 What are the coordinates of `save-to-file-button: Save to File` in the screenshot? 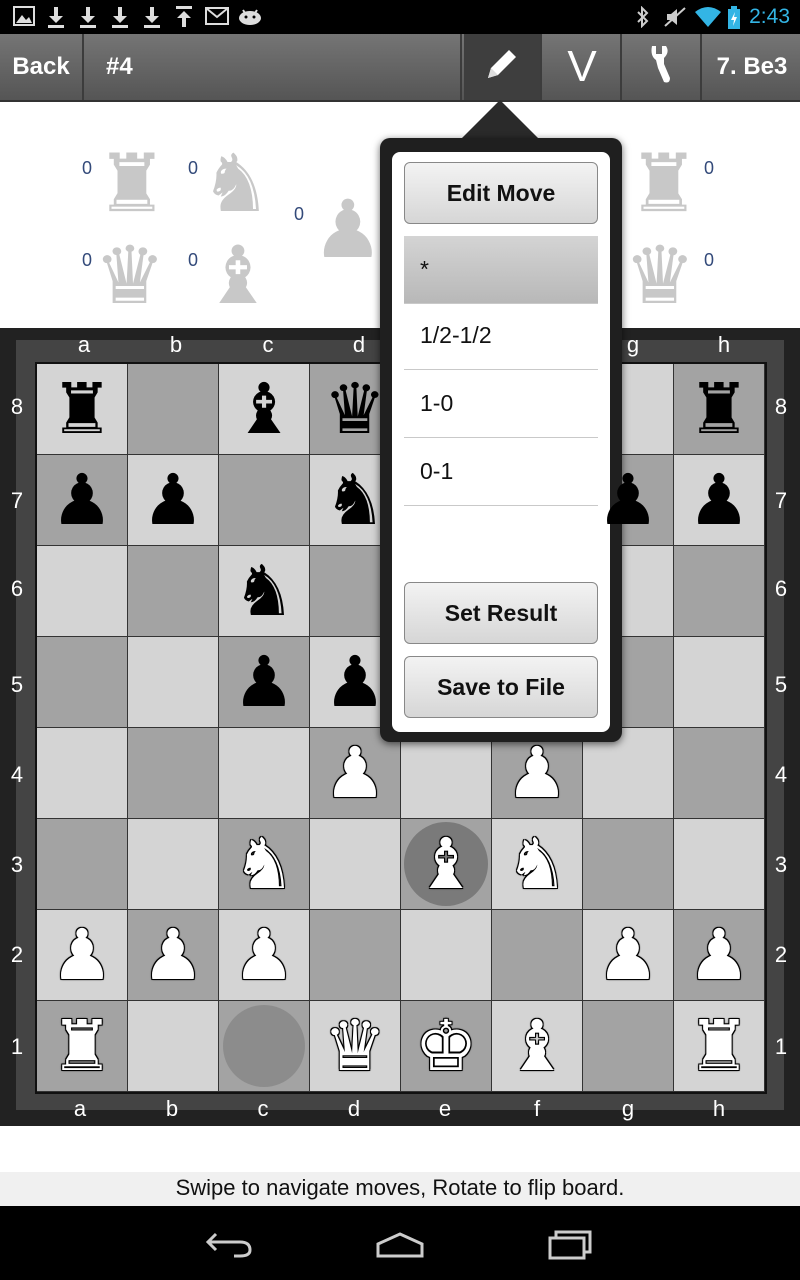 It's located at (501, 687).